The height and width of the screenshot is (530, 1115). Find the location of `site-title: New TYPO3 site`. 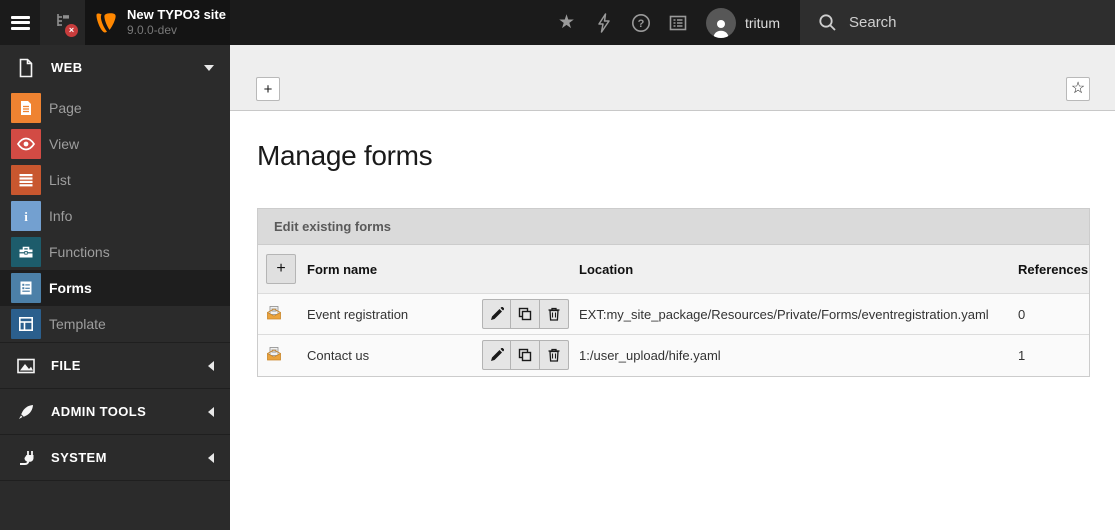

site-title: New TYPO3 site is located at coordinates (176, 14).